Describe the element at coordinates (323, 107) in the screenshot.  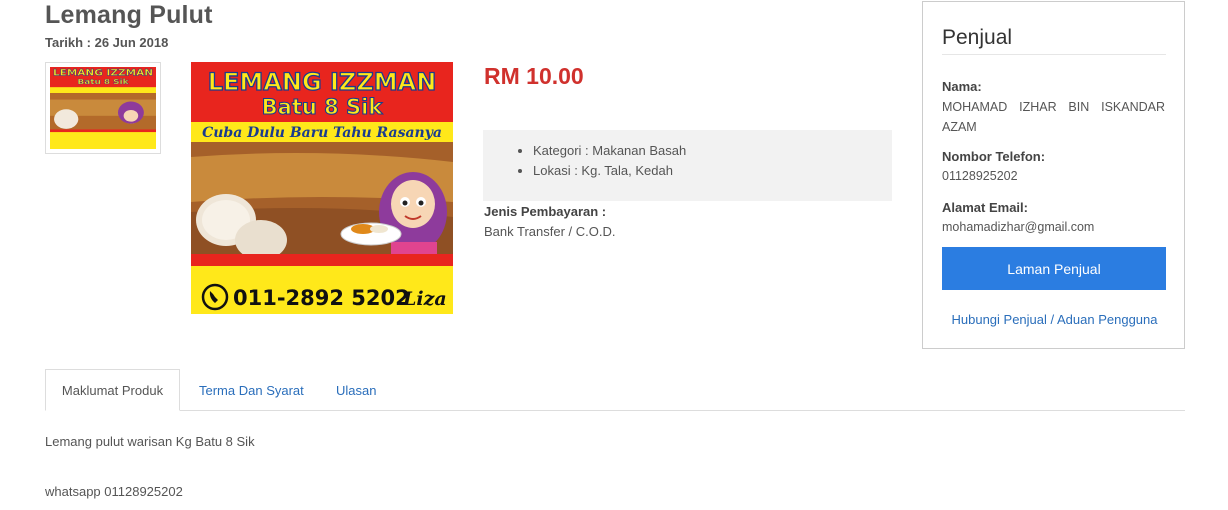
I see `banner-subtitle: Batu 8 Sik` at that location.